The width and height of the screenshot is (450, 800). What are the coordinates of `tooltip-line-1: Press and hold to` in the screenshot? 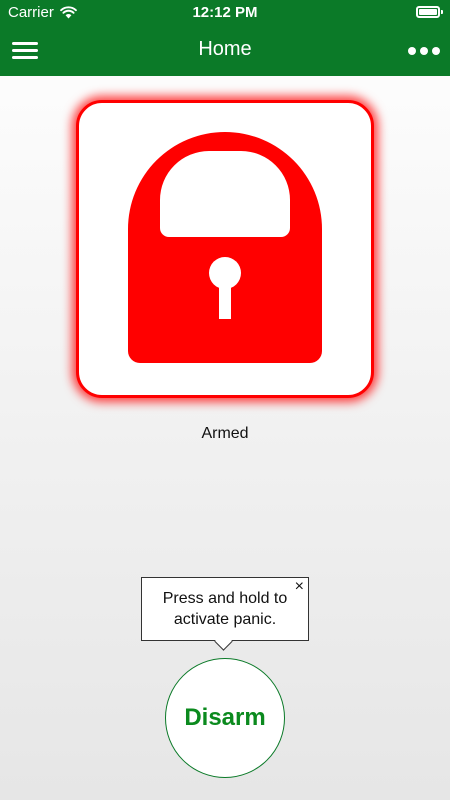 It's located at (225, 598).